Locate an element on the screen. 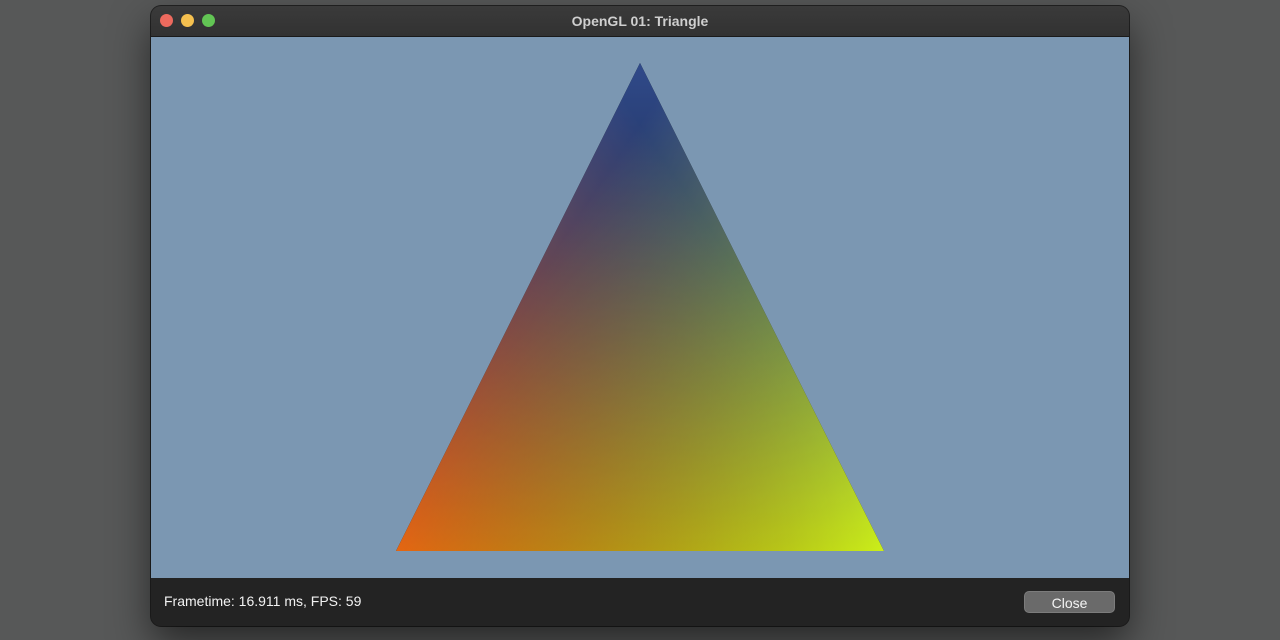 The height and width of the screenshot is (640, 1280). title-bar: OpenGL 01: Triangle is located at coordinates (640, 21).